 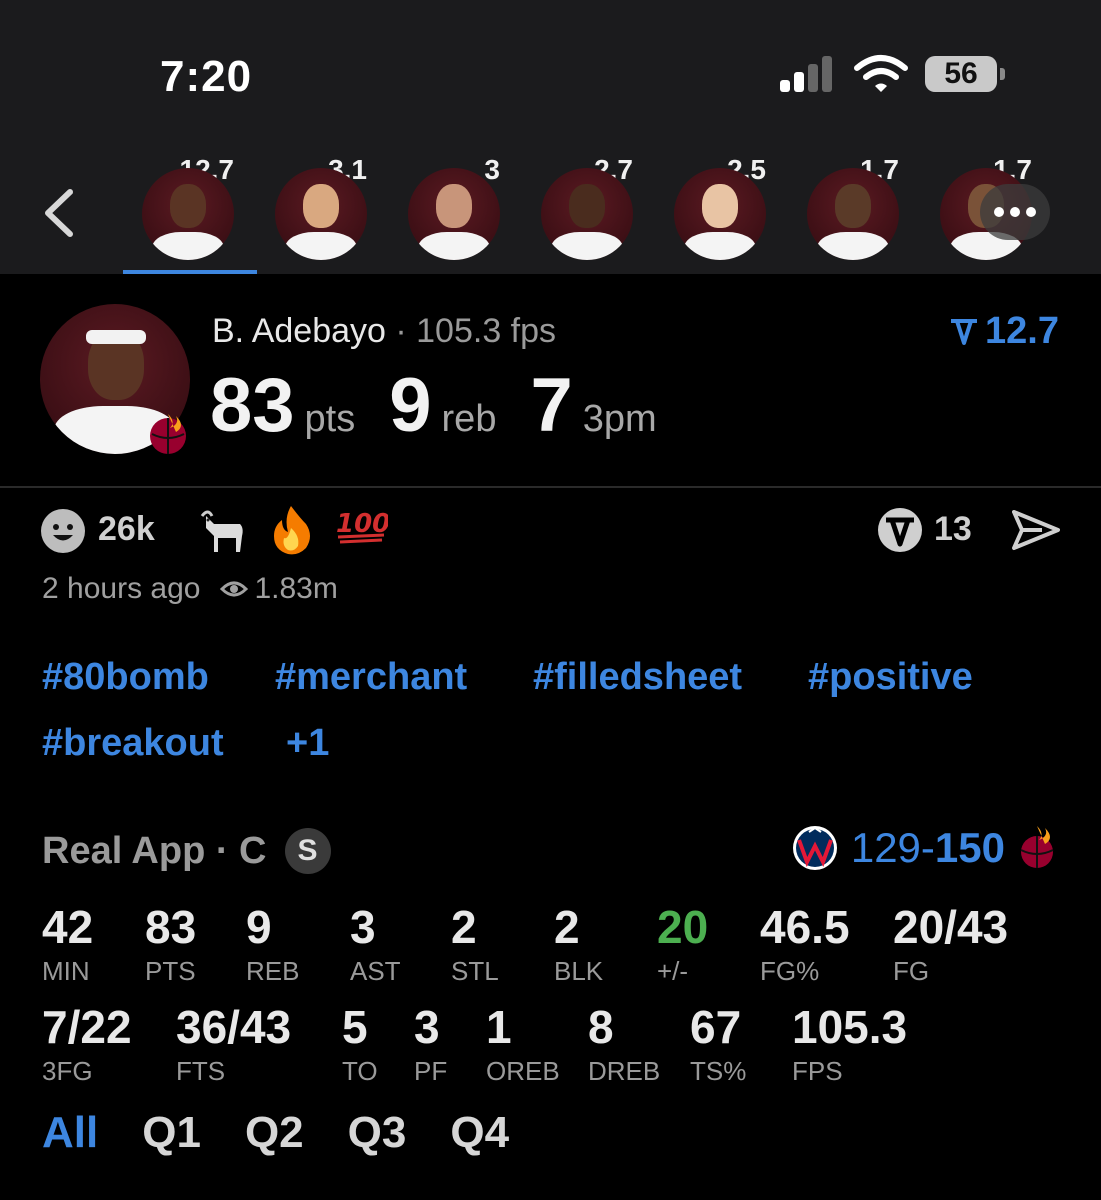 I want to click on tab-q1: Q1, so click(x=171, y=1133).